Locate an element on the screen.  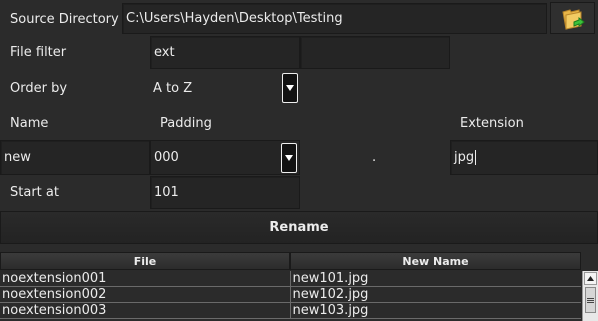
order-by-chevron-down-icon is located at coordinates (290, 88).